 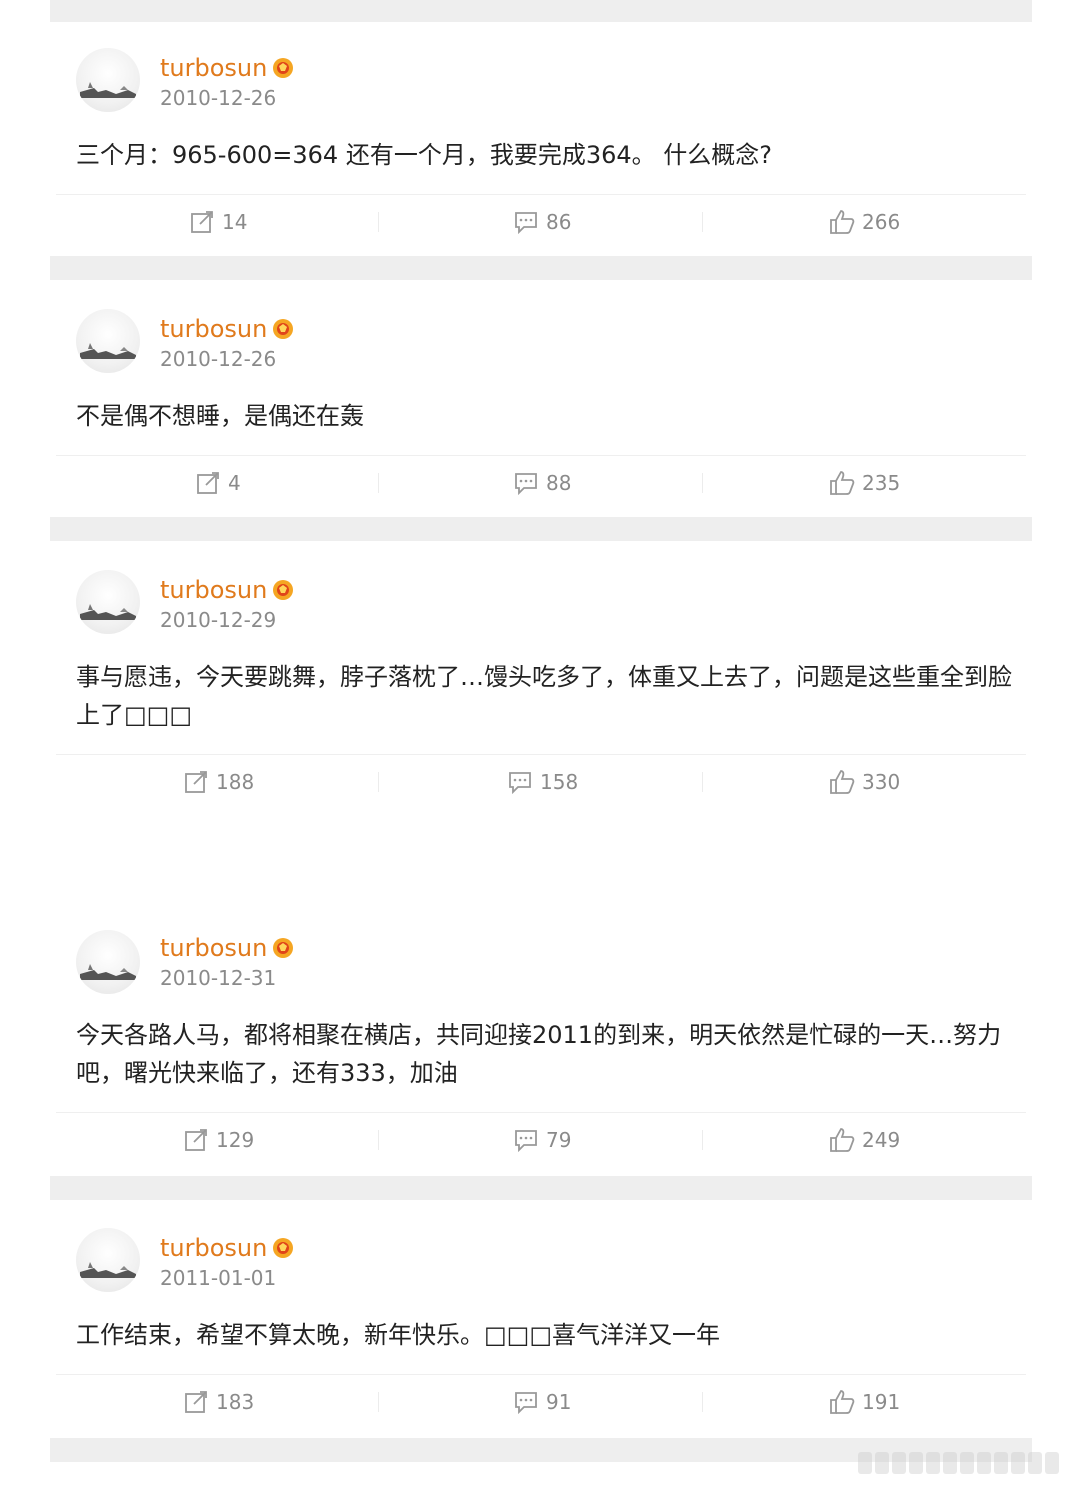 I want to click on post-text: 三个月：965-600=364 还有一个月，我要完成364。 什么概念?, so click(x=424, y=155).